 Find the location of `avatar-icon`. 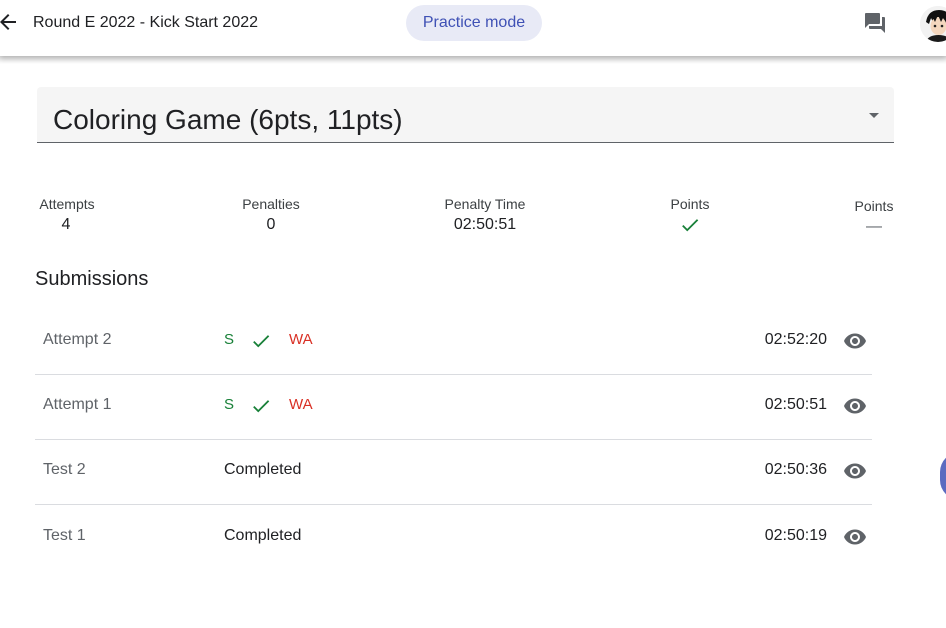

avatar-icon is located at coordinates (933, 24).